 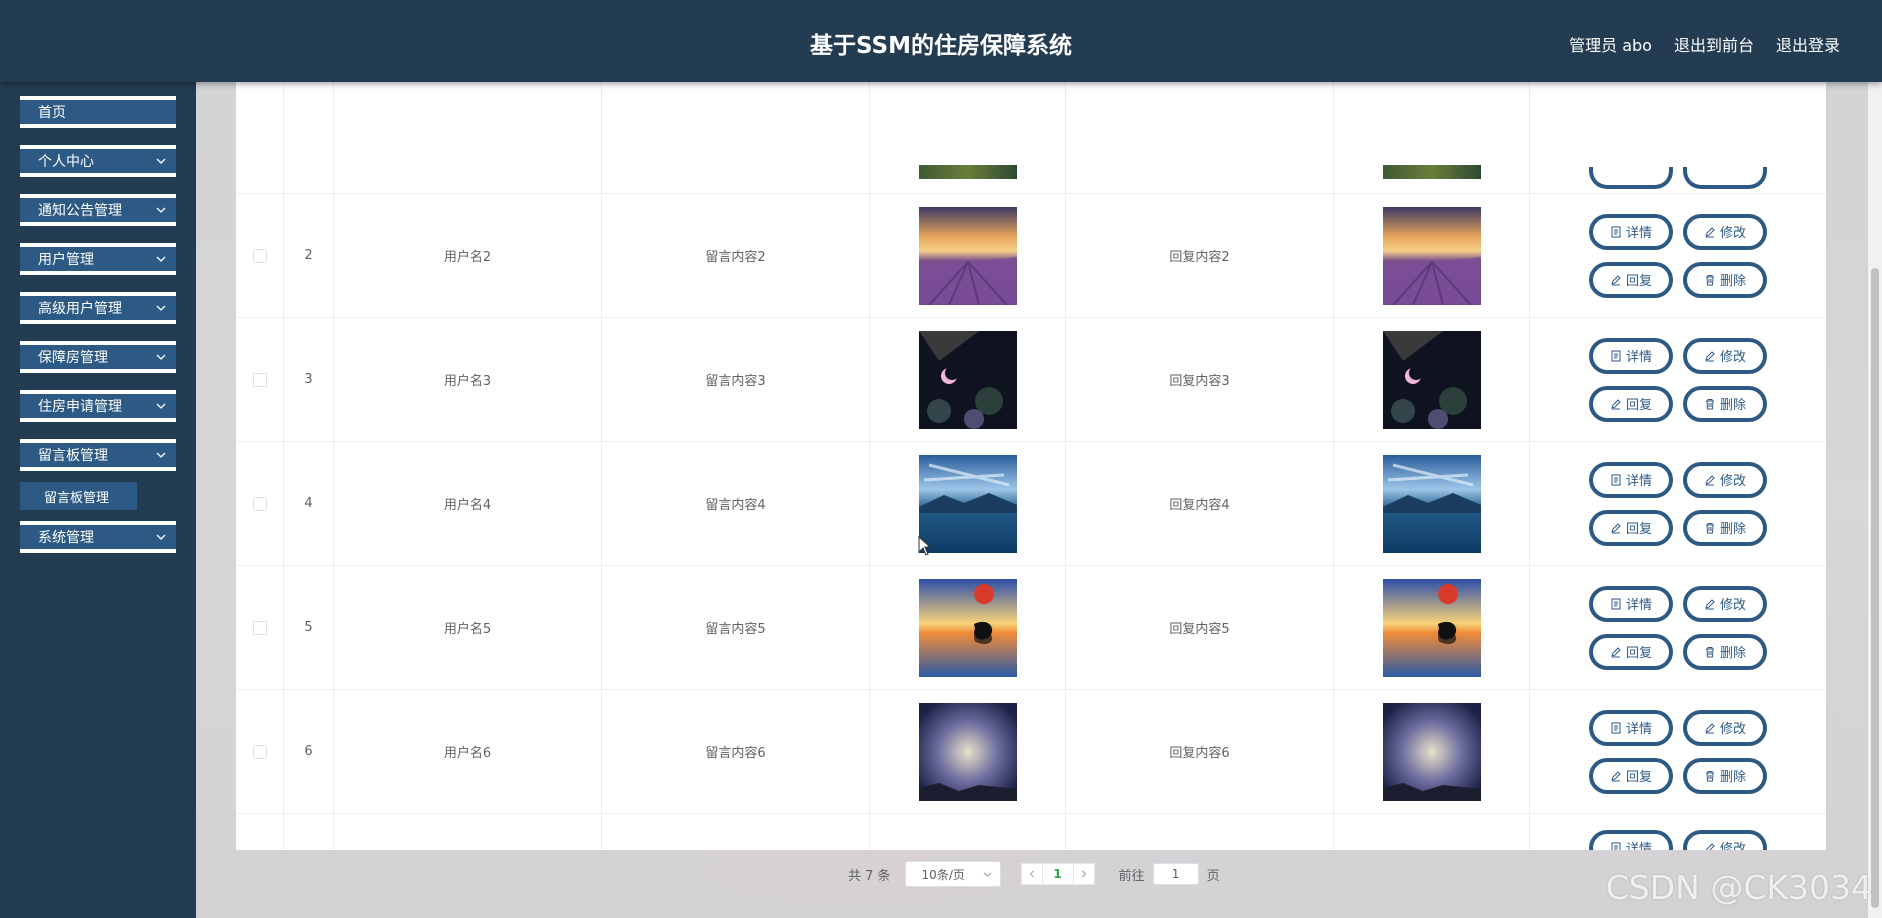 I want to click on goto-label: 前往, so click(x=1131, y=876).